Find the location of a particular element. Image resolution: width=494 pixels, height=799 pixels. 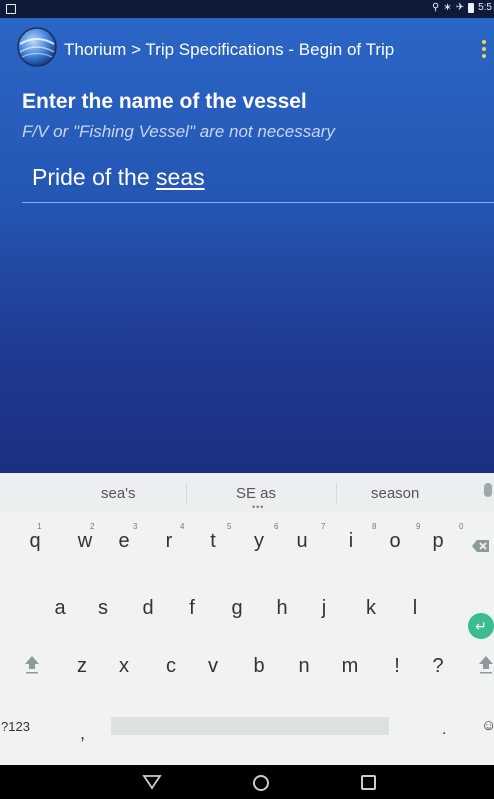

key-question: ? is located at coordinates (438, 666).